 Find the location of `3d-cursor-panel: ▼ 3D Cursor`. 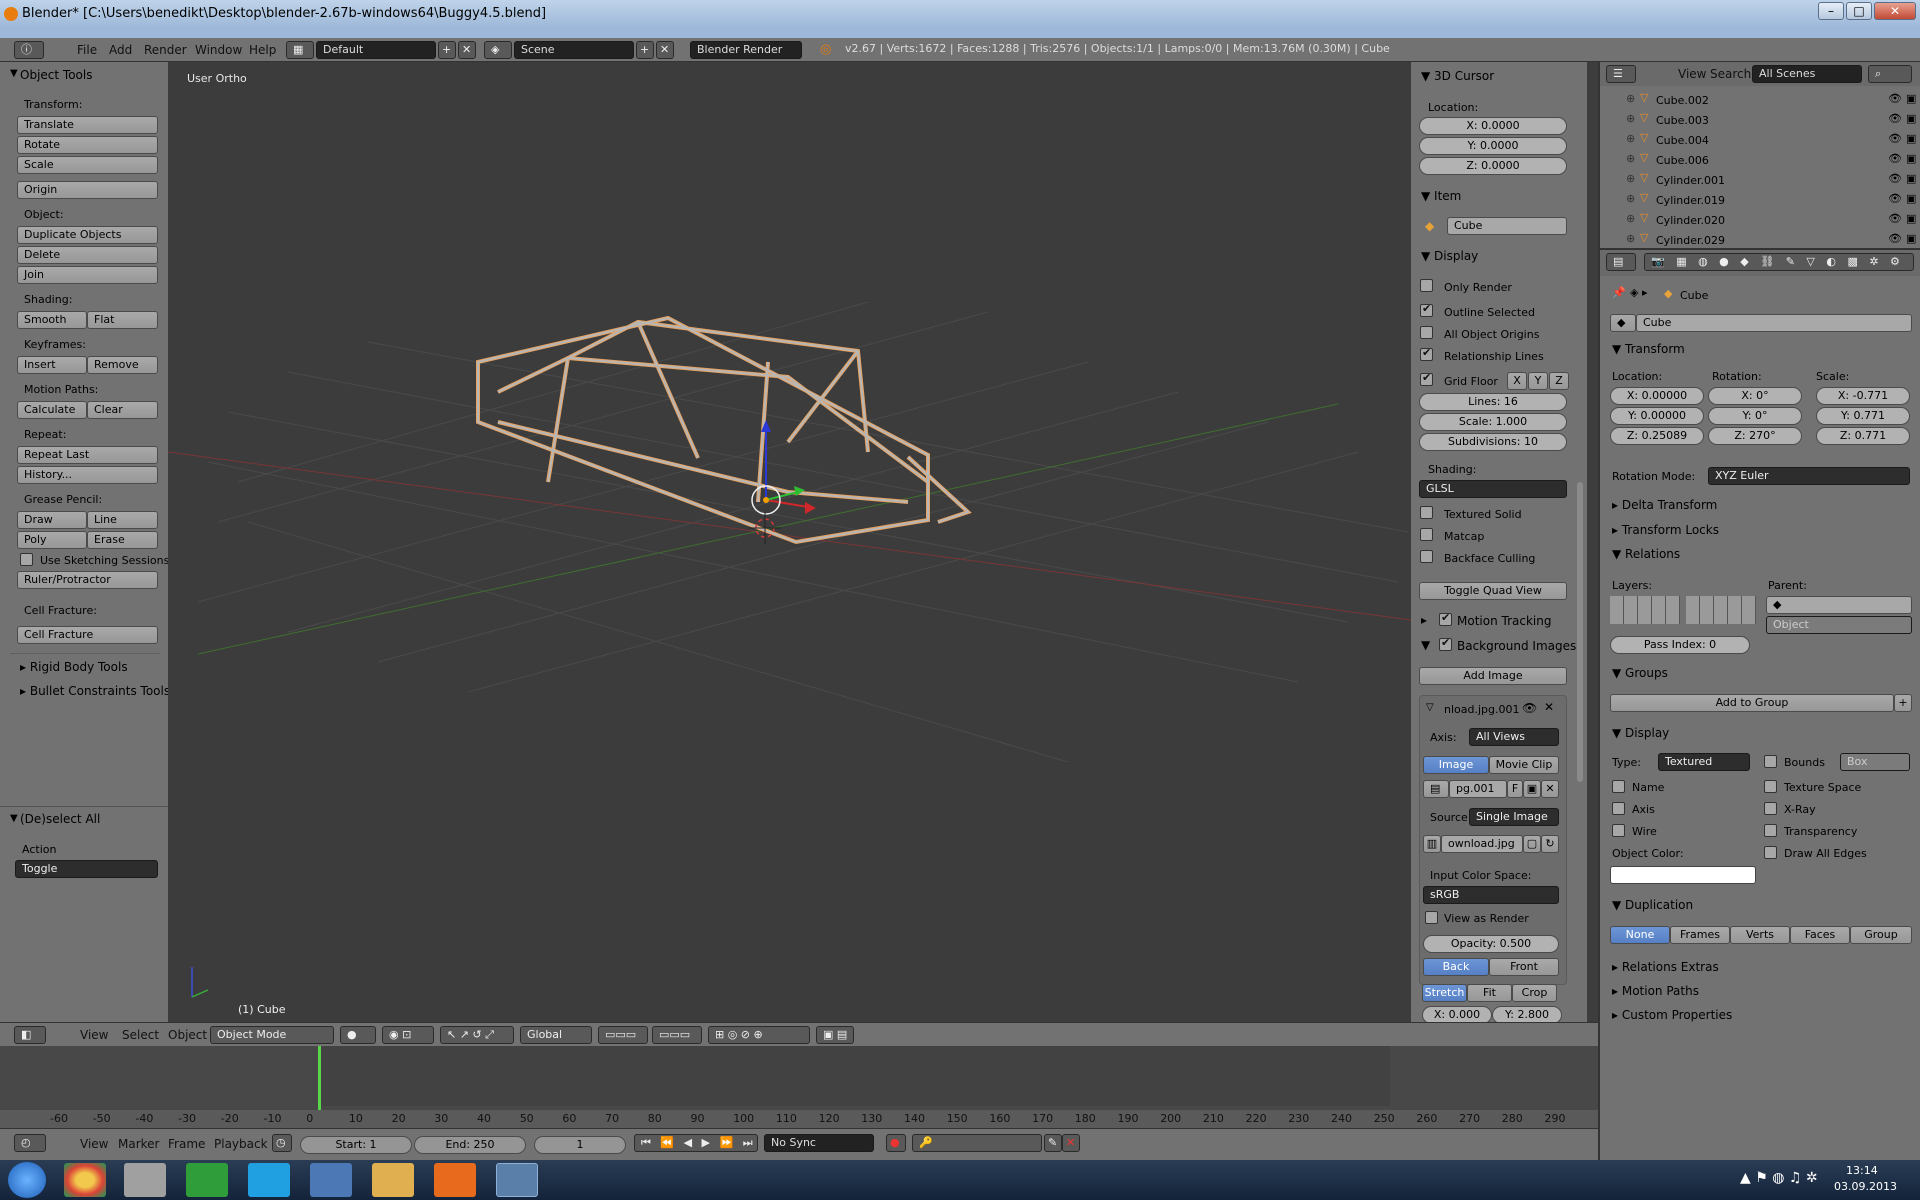

3d-cursor-panel: ▼ 3D Cursor is located at coordinates (1457, 76).